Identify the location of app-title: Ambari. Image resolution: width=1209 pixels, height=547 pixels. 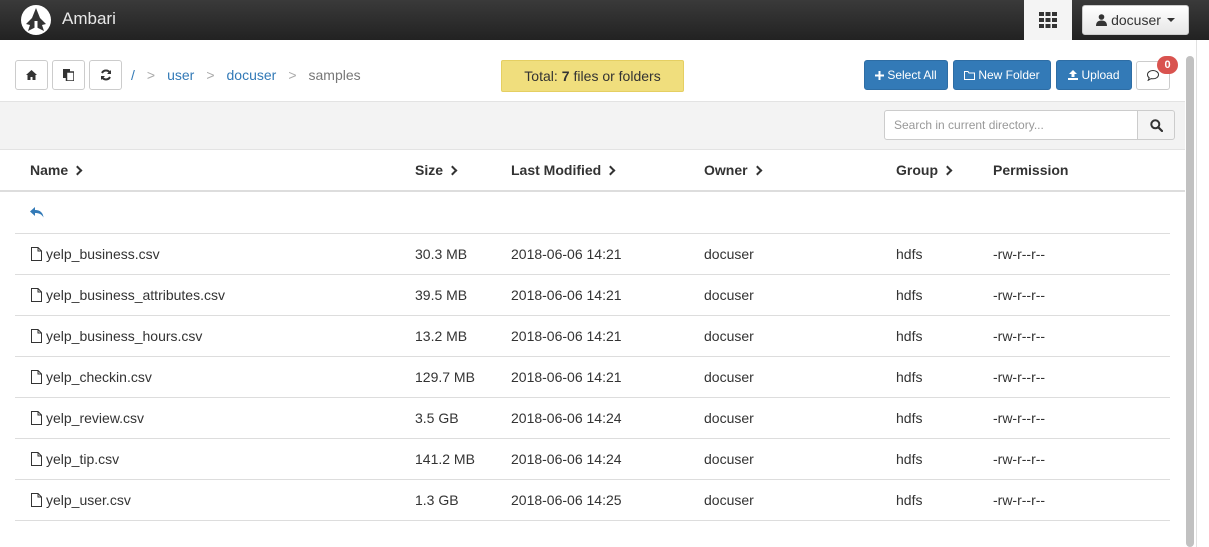
(89, 19).